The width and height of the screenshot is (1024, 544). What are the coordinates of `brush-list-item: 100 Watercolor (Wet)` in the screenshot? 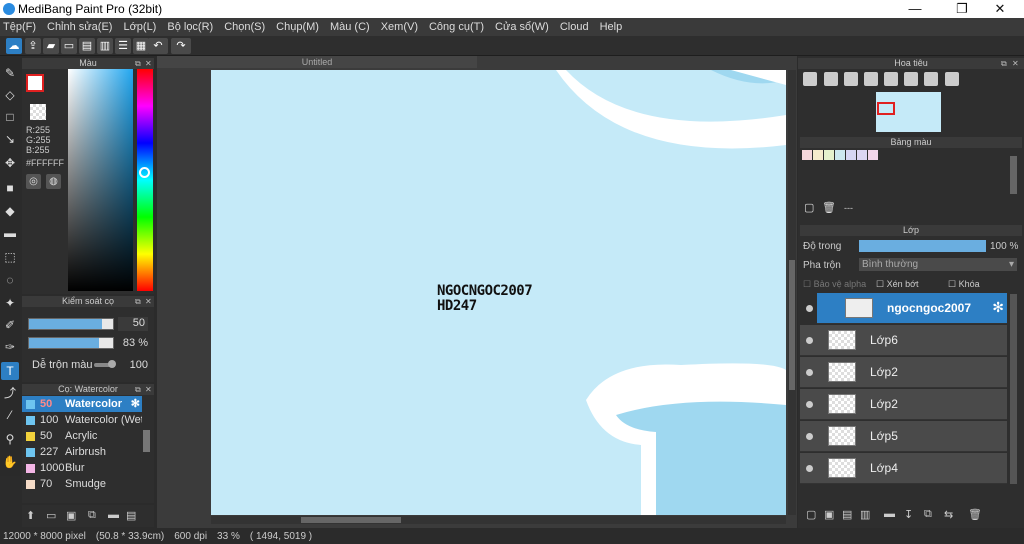 It's located at (82, 420).